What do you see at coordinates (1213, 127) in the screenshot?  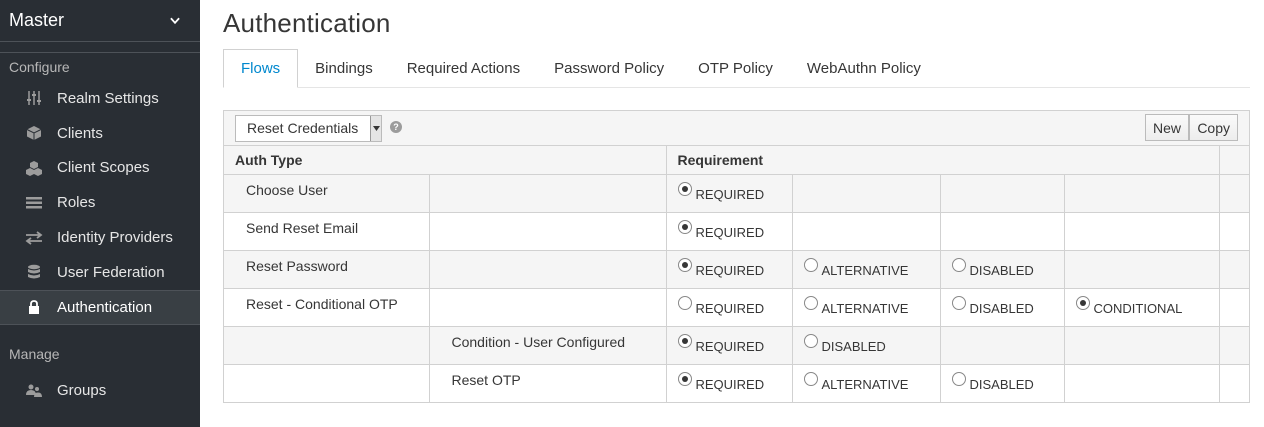 I see `copy-button: Copy` at bounding box center [1213, 127].